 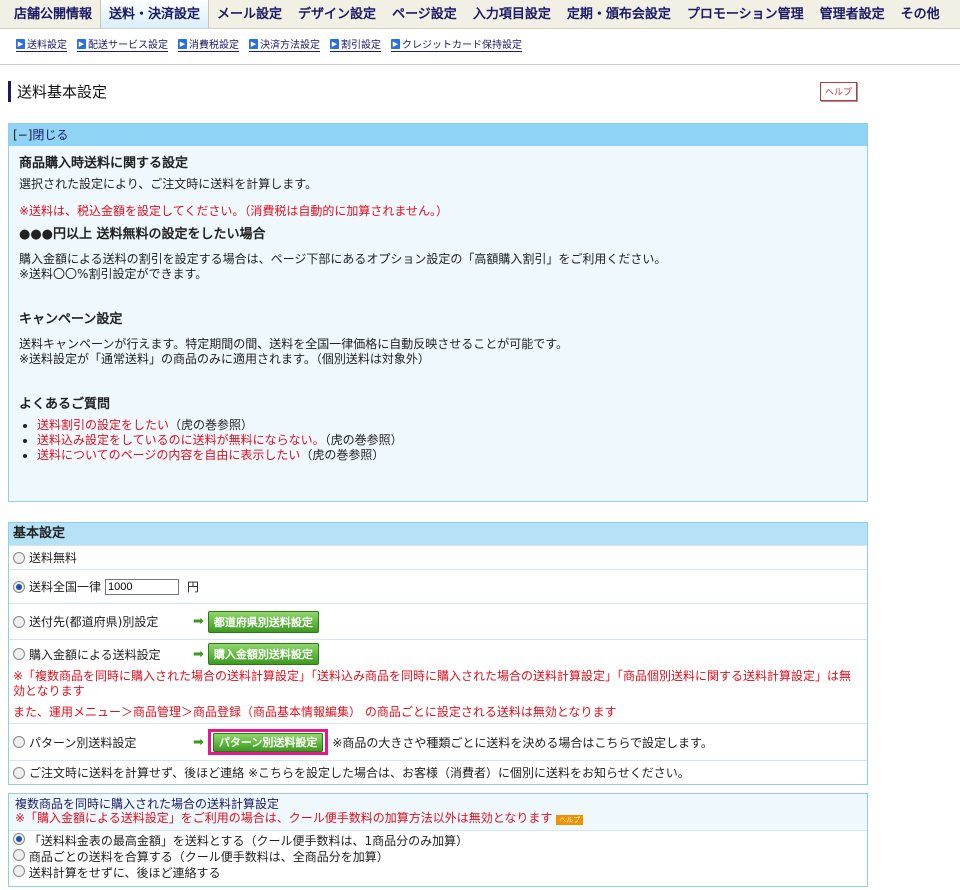 I want to click on text: ※送料設定が「通常送料」の商品のみに適用されます。（個別送料は対象外）, so click(x=224, y=359).